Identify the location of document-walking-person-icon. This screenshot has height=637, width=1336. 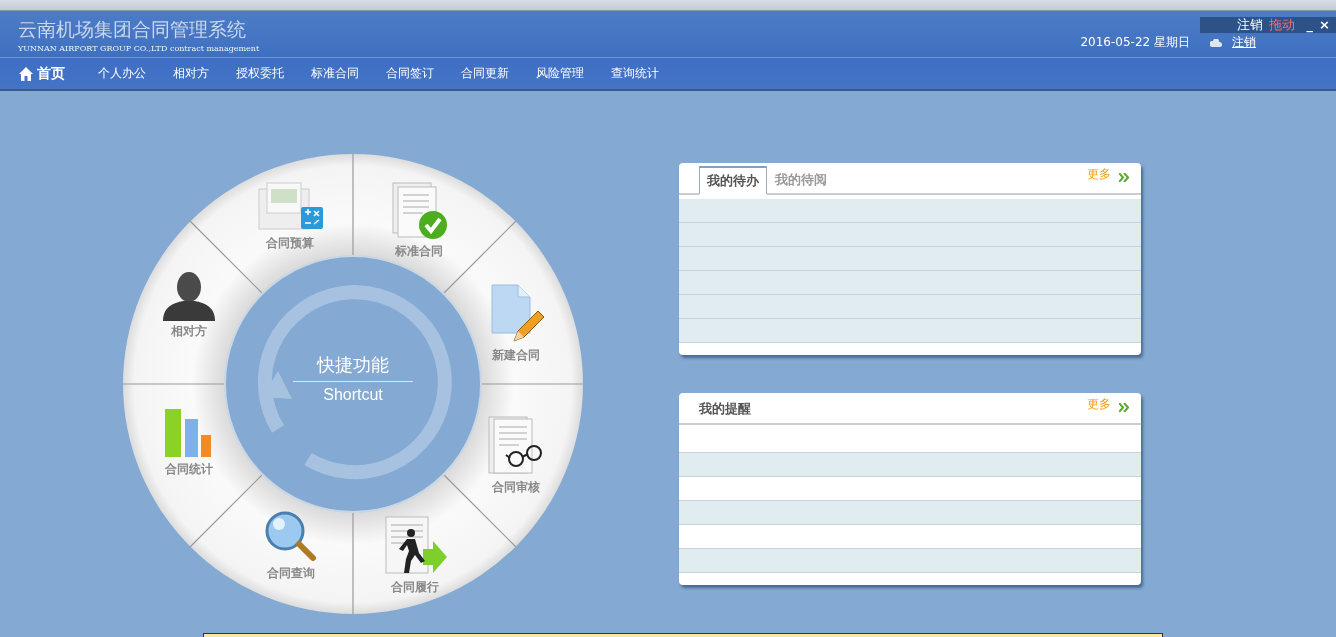
(415, 546).